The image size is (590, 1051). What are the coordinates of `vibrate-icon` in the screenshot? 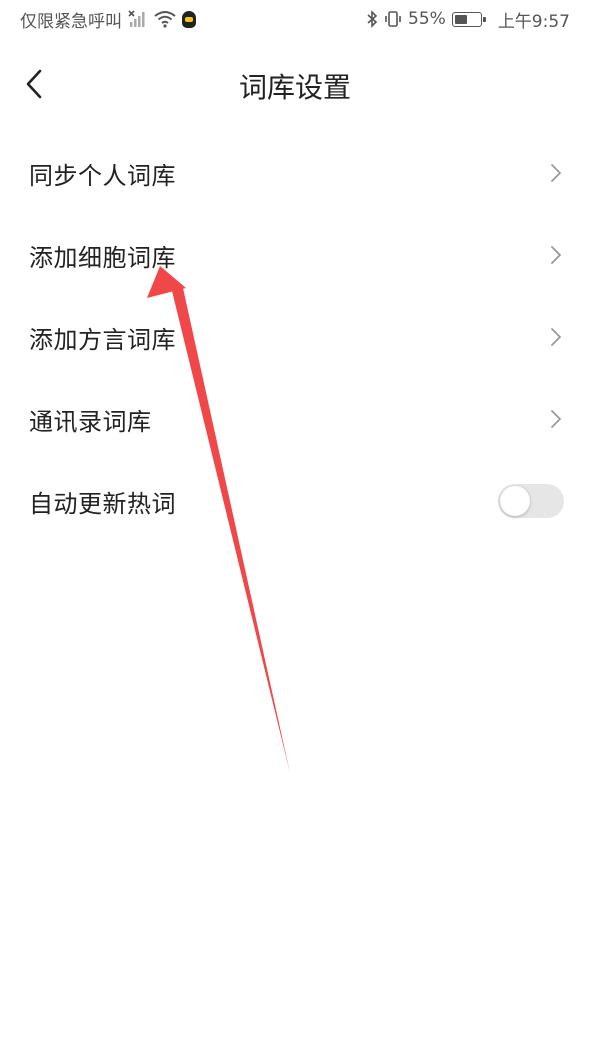 It's located at (393, 19).